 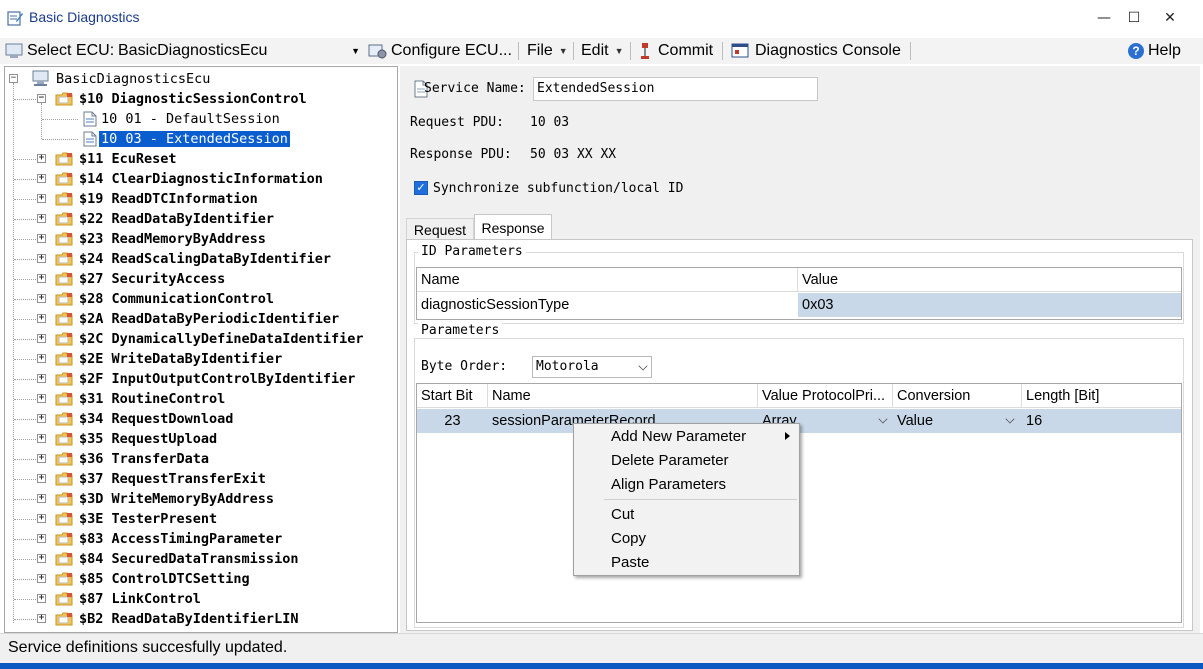 I want to click on tree-node-service: + $23 ReadMemoryByAddress, so click(x=200, y=239).